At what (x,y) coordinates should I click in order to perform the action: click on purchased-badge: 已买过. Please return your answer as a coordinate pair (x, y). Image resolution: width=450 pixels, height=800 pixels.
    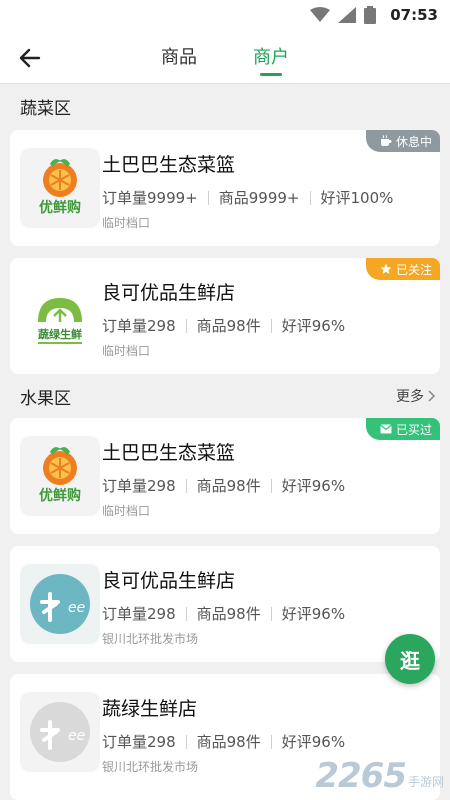
    Looking at the image, I should click on (402, 429).